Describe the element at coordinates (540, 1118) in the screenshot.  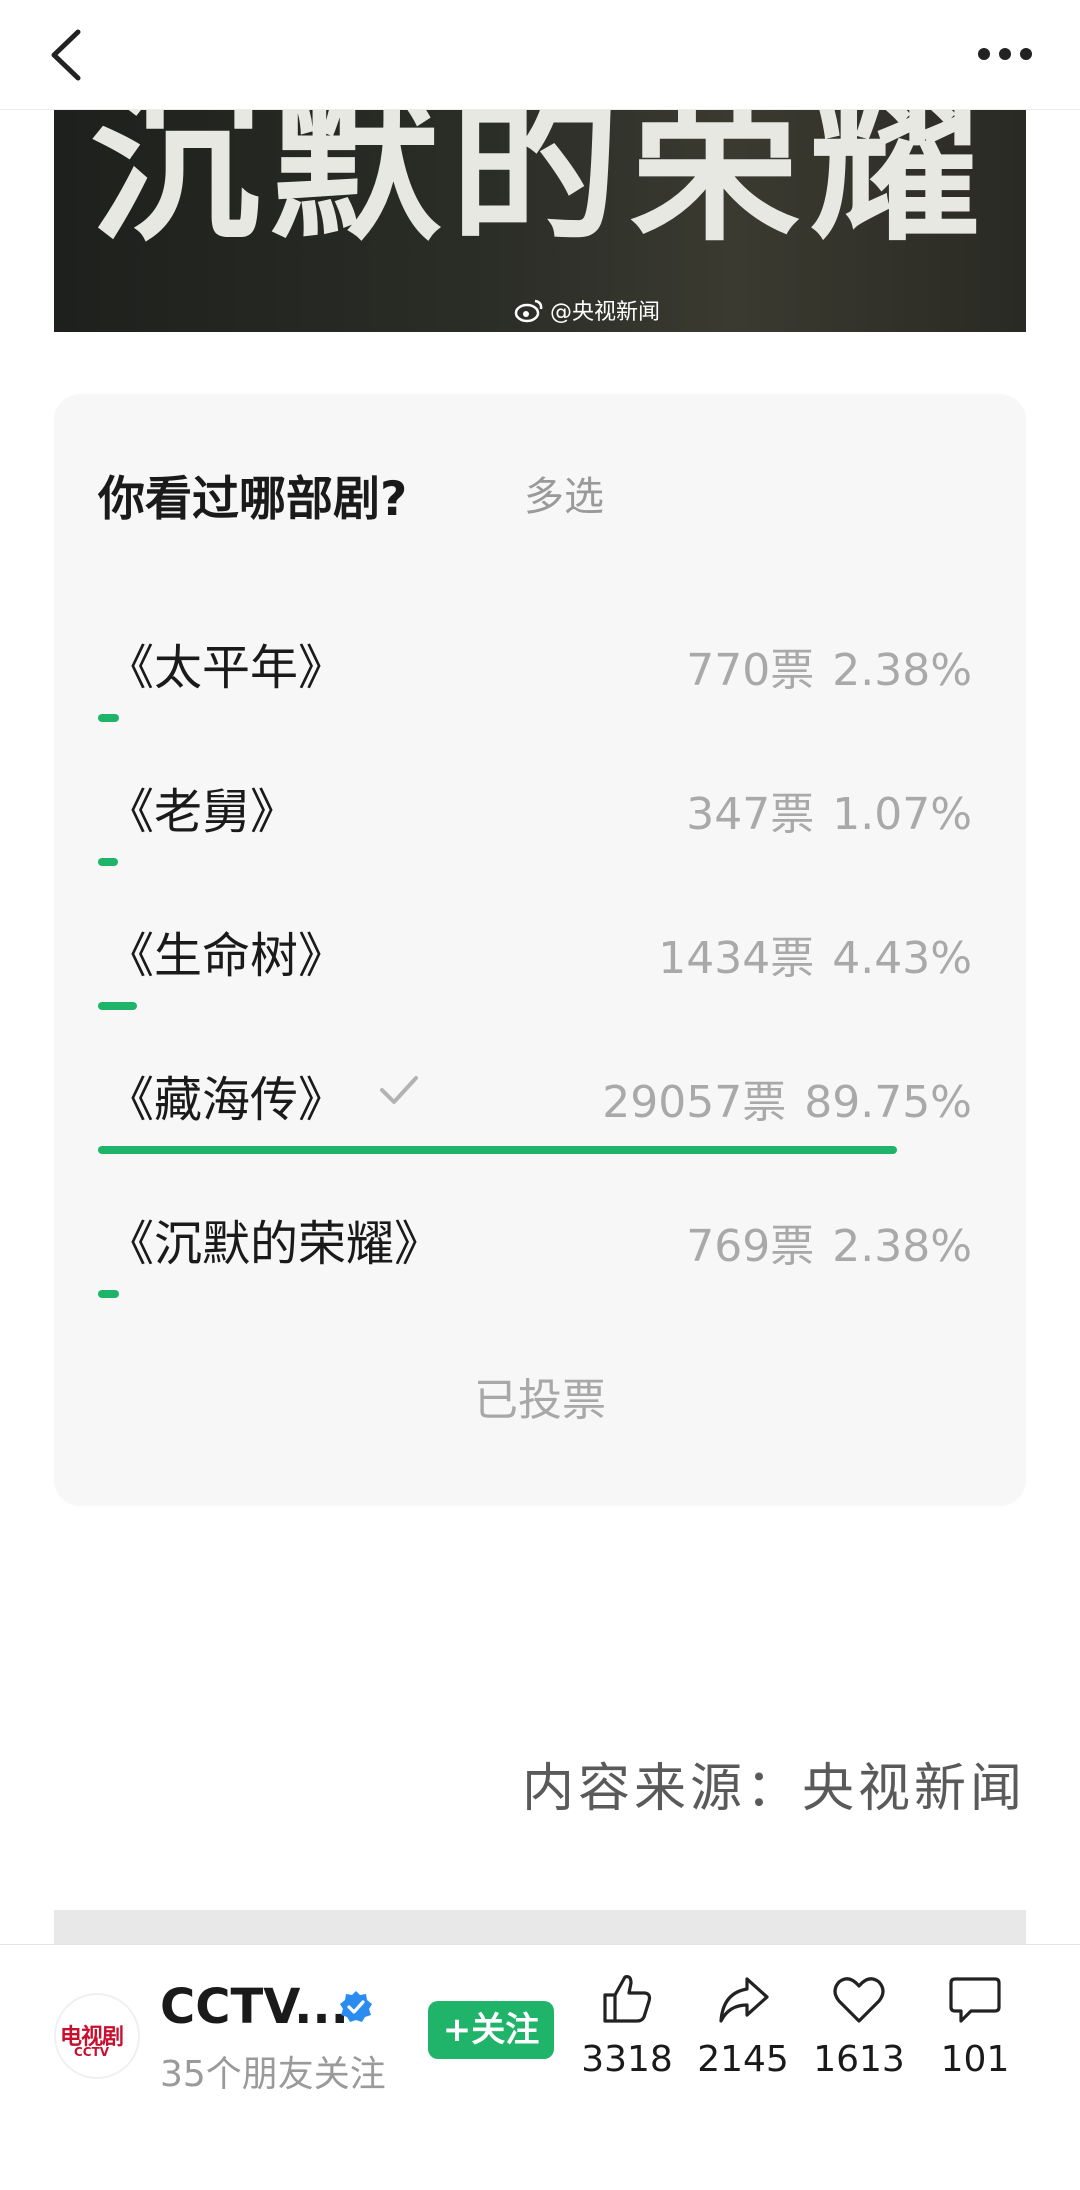
I see `poll-option-selected: 《藏海传》 29057票 89.75%` at that location.